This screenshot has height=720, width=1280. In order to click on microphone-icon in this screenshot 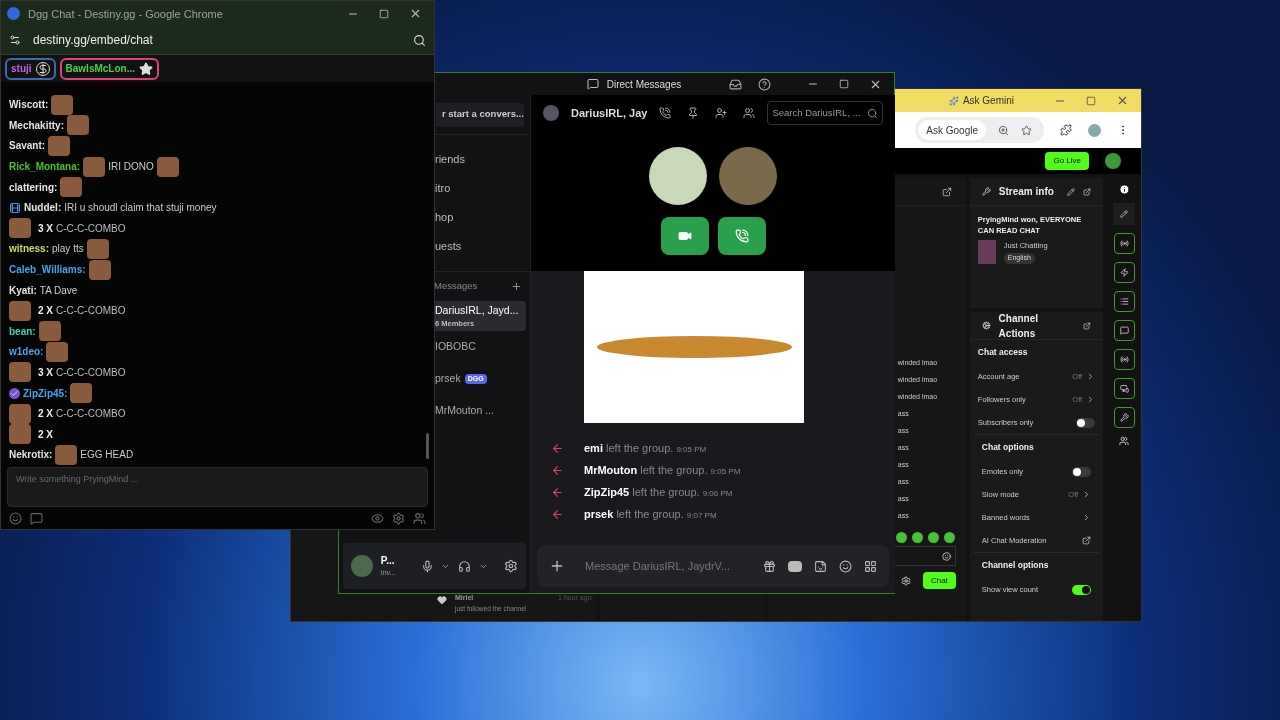, I will do `click(427, 566)`.